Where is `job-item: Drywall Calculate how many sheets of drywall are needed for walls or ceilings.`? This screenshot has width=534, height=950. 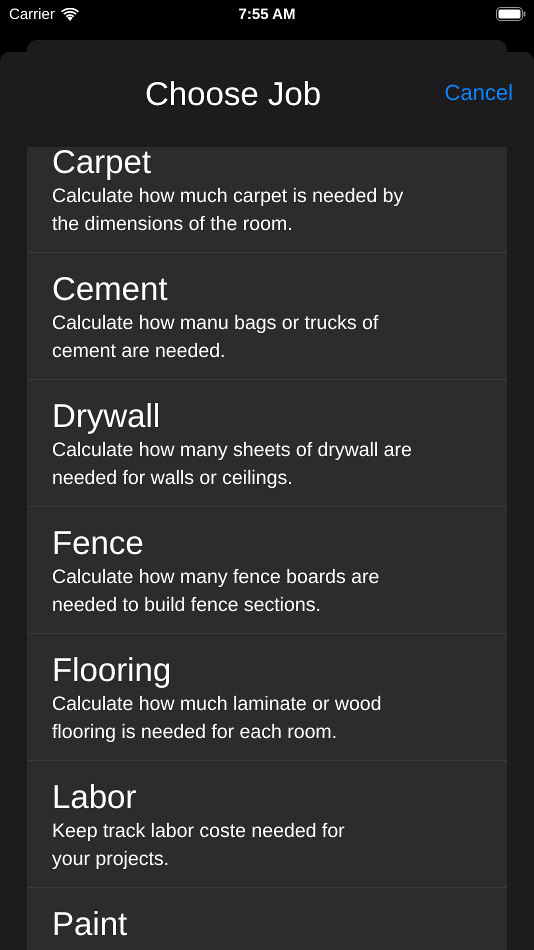
job-item: Drywall Calculate how many sheets of drywall are needed for walls or ceilings. is located at coordinates (267, 443).